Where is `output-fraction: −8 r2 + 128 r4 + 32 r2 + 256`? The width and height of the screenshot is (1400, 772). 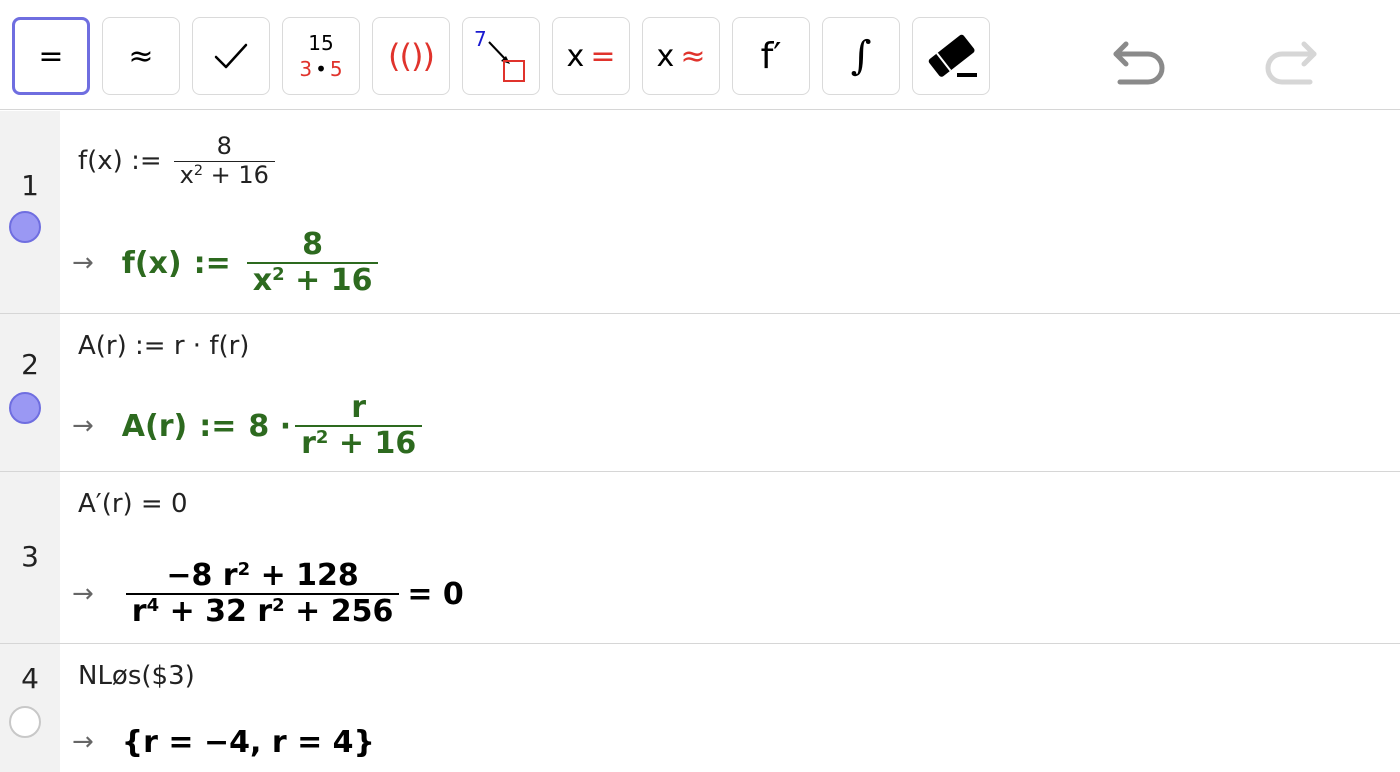
output-fraction: −8 r2 + 128 r4 + 32 r2 + 256 is located at coordinates (262, 594).